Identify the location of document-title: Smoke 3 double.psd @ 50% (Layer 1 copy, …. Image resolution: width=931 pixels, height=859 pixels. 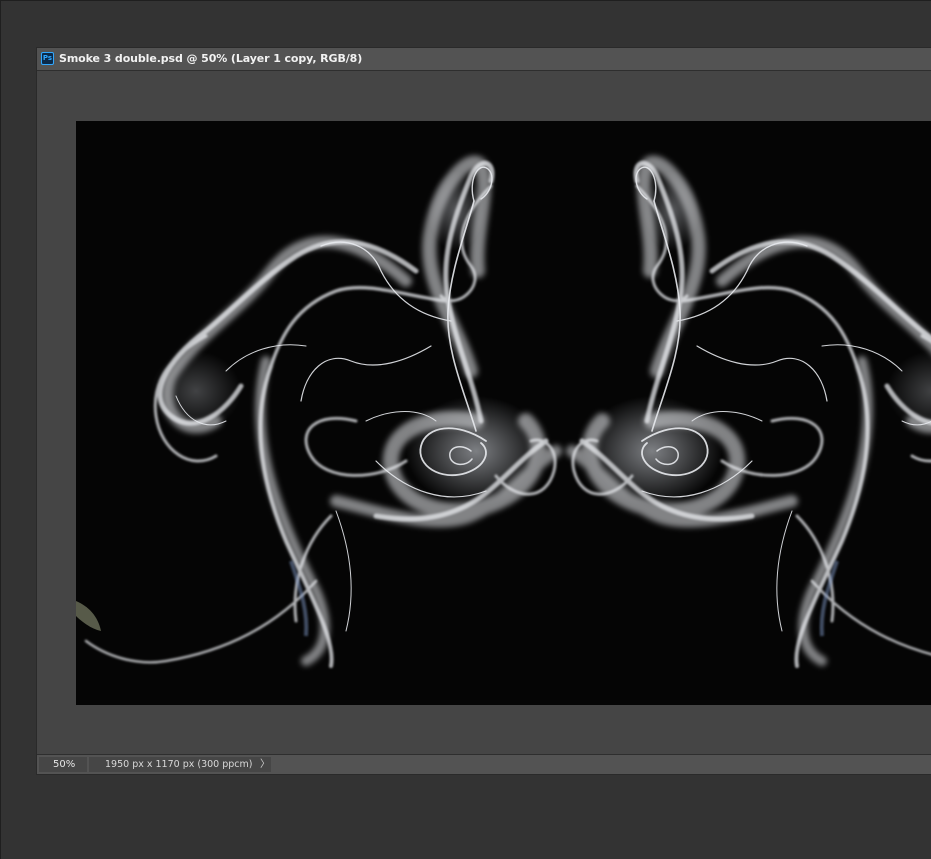
(210, 58).